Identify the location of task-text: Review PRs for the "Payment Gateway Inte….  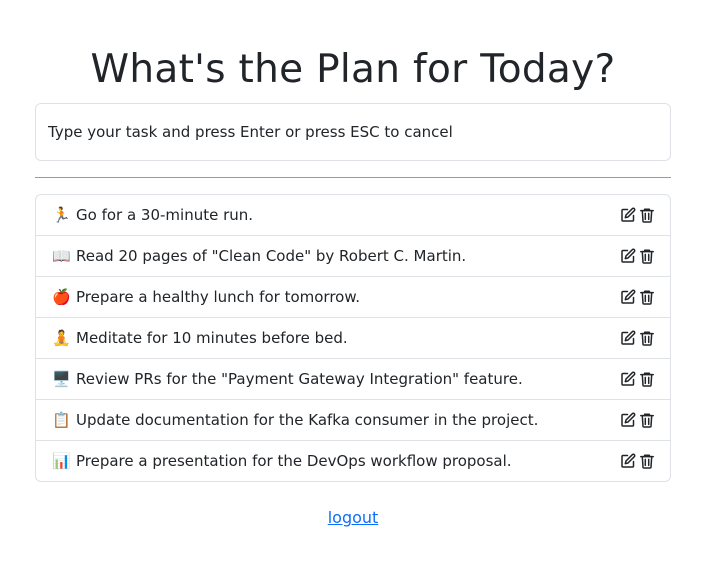
(299, 379).